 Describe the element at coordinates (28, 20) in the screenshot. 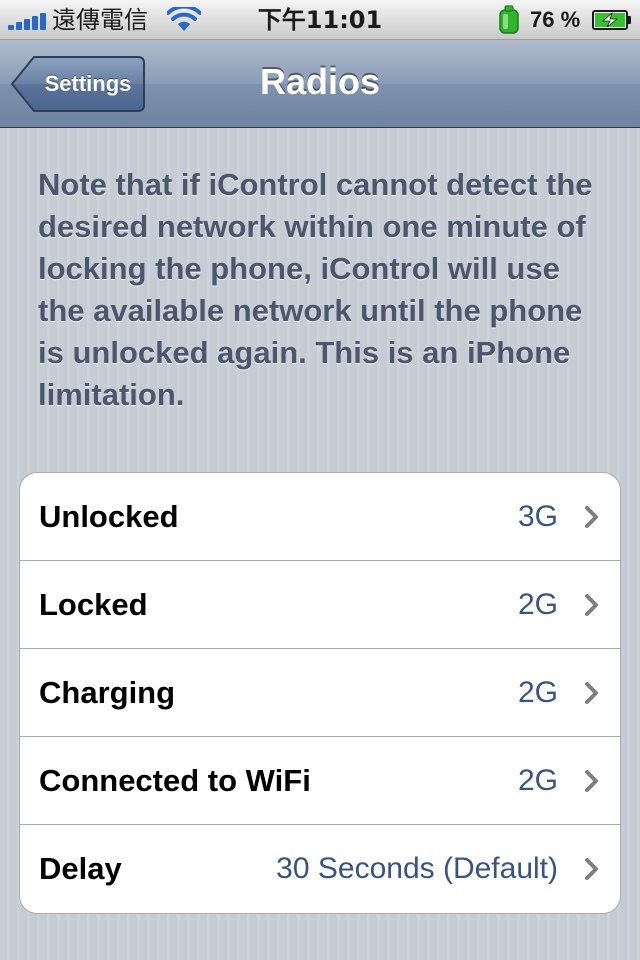

I see `signal-bars-icon` at that location.